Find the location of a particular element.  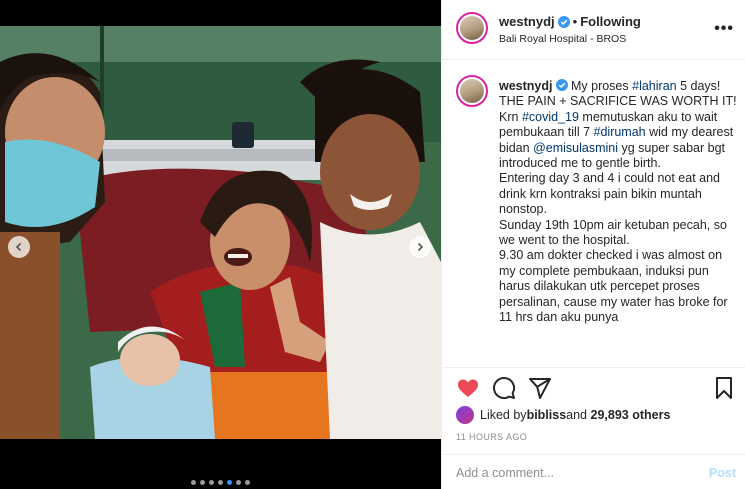

chevron-left-icon is located at coordinates (18, 247).